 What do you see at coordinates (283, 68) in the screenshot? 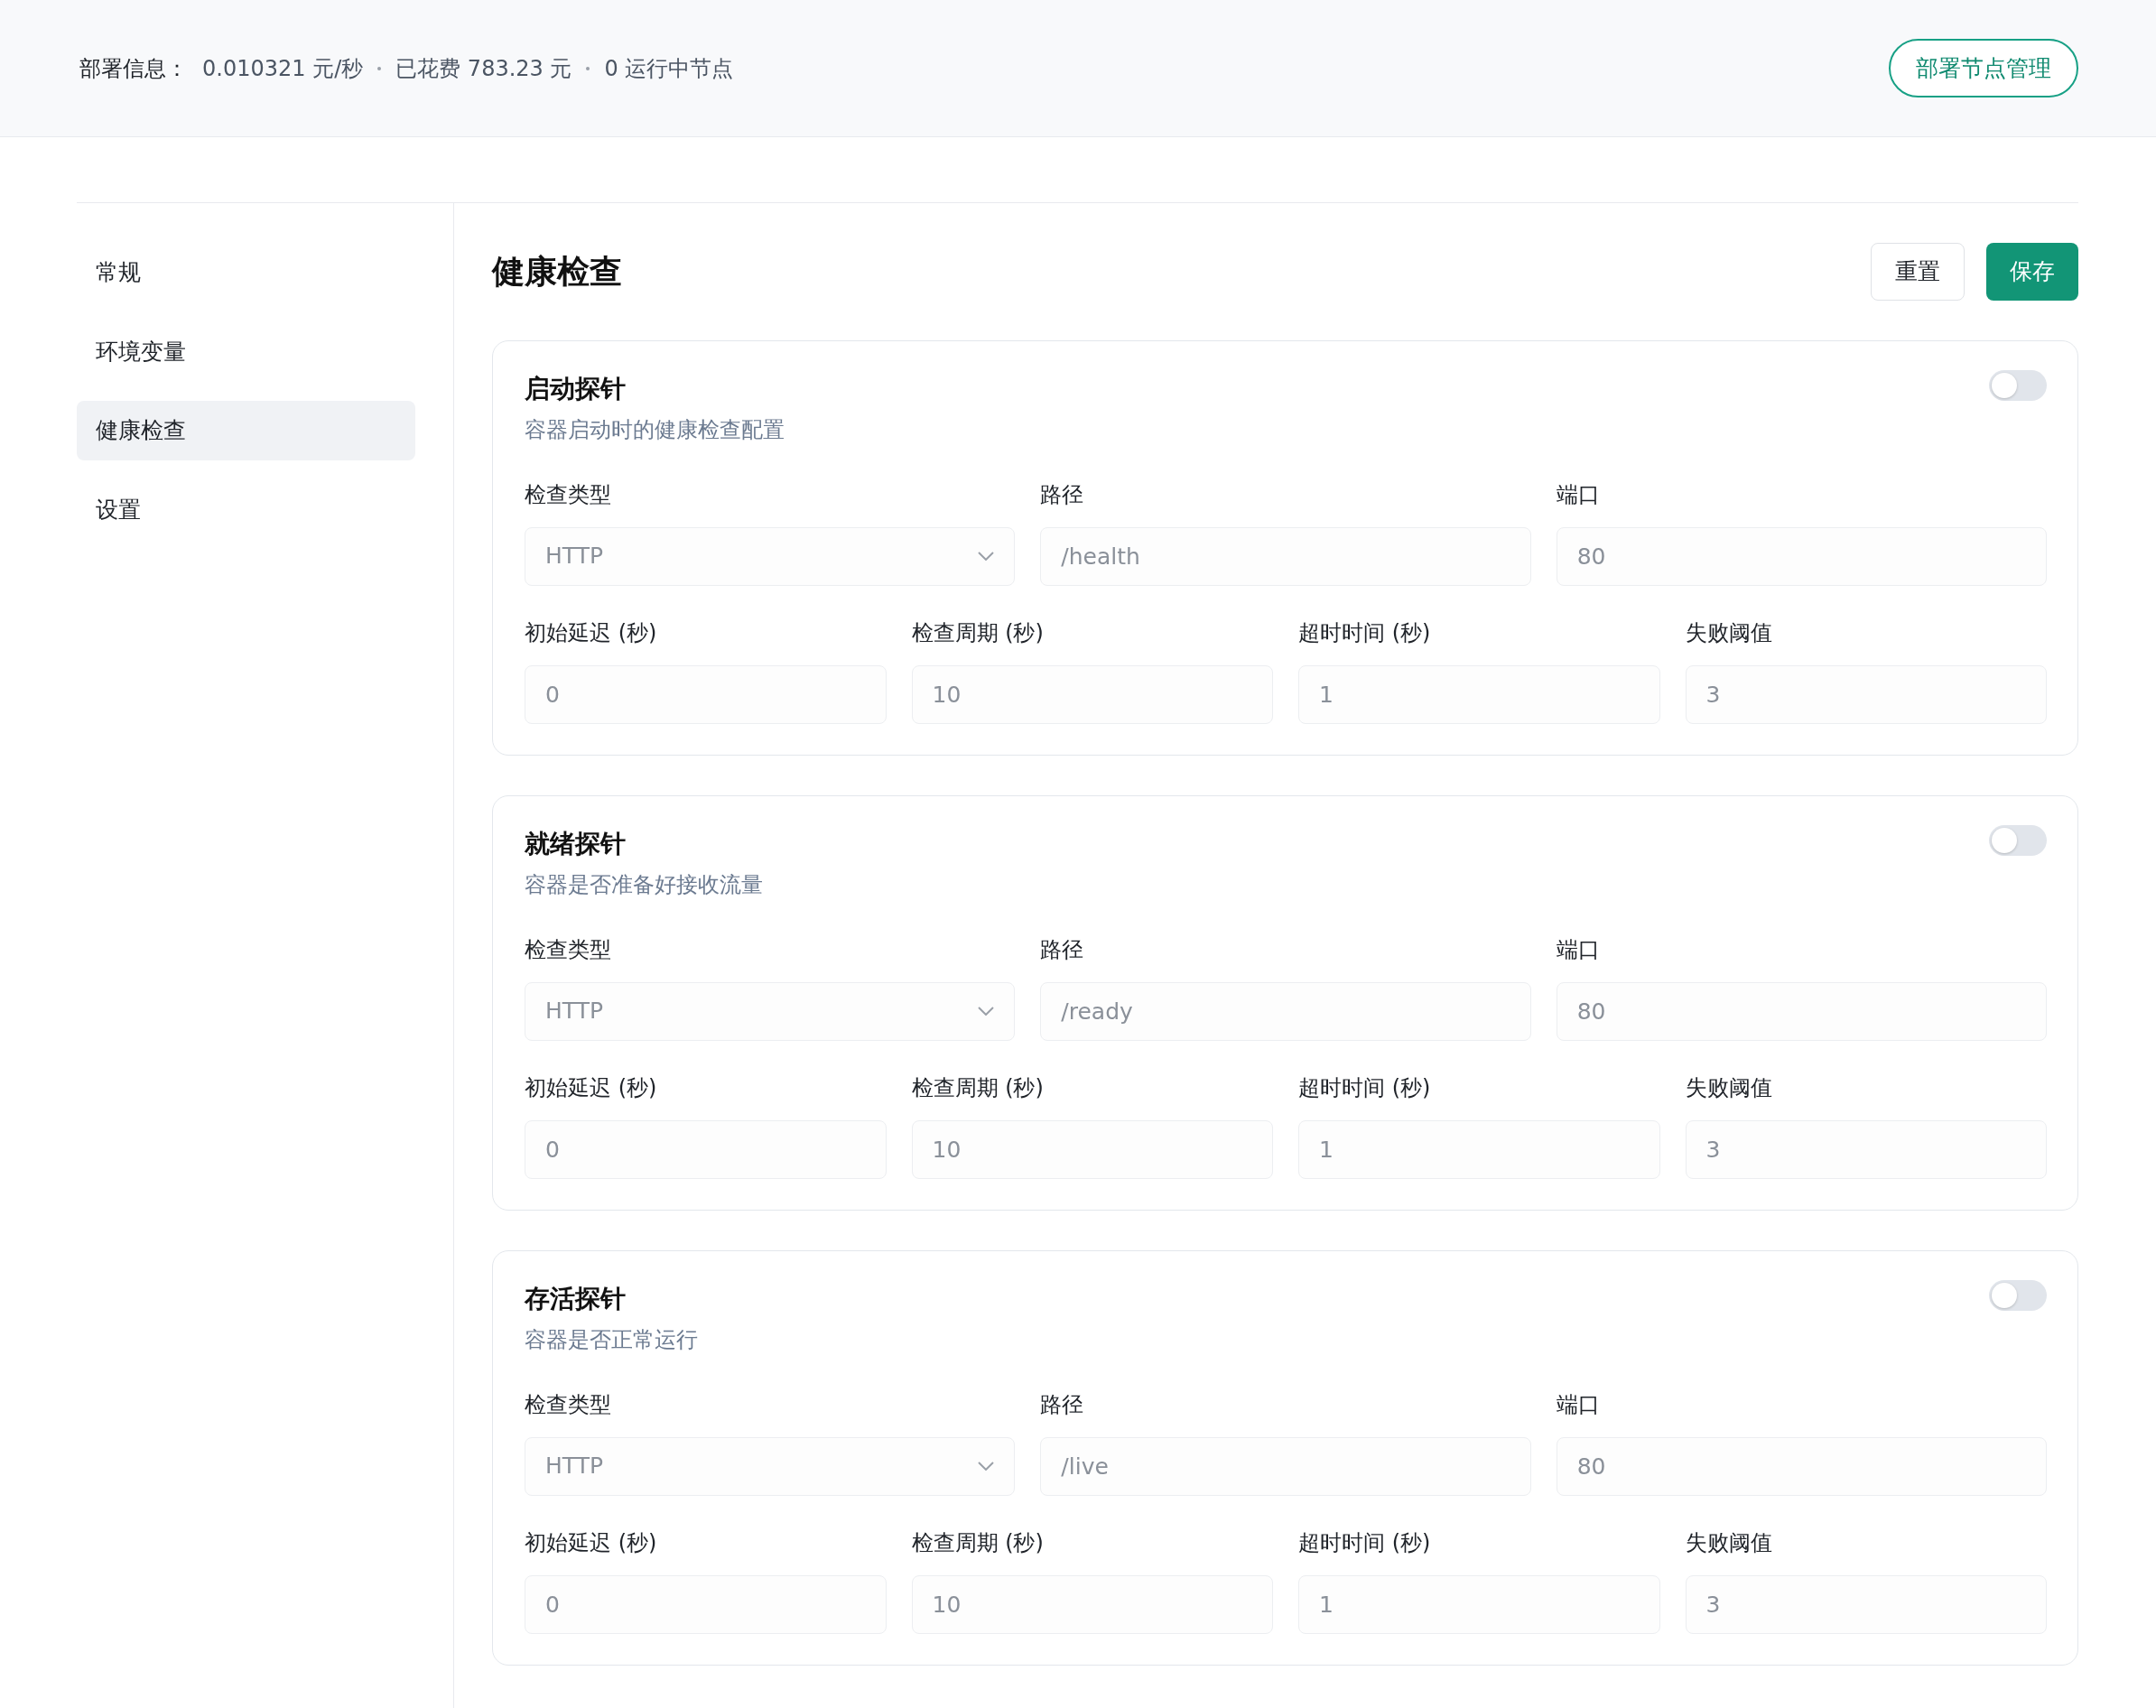
I see `info-text: 0.010321 元/秒` at bounding box center [283, 68].